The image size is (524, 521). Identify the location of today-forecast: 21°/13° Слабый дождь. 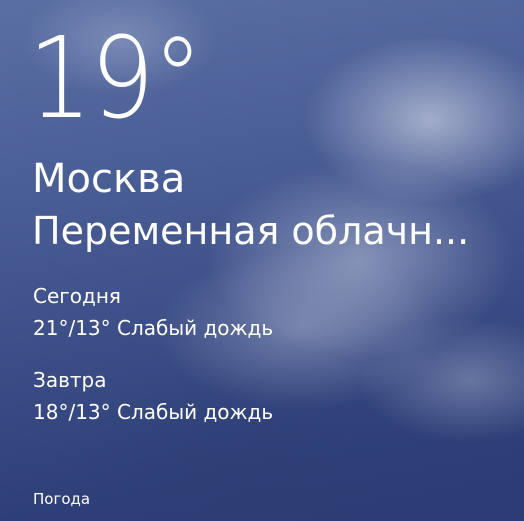
(153, 328).